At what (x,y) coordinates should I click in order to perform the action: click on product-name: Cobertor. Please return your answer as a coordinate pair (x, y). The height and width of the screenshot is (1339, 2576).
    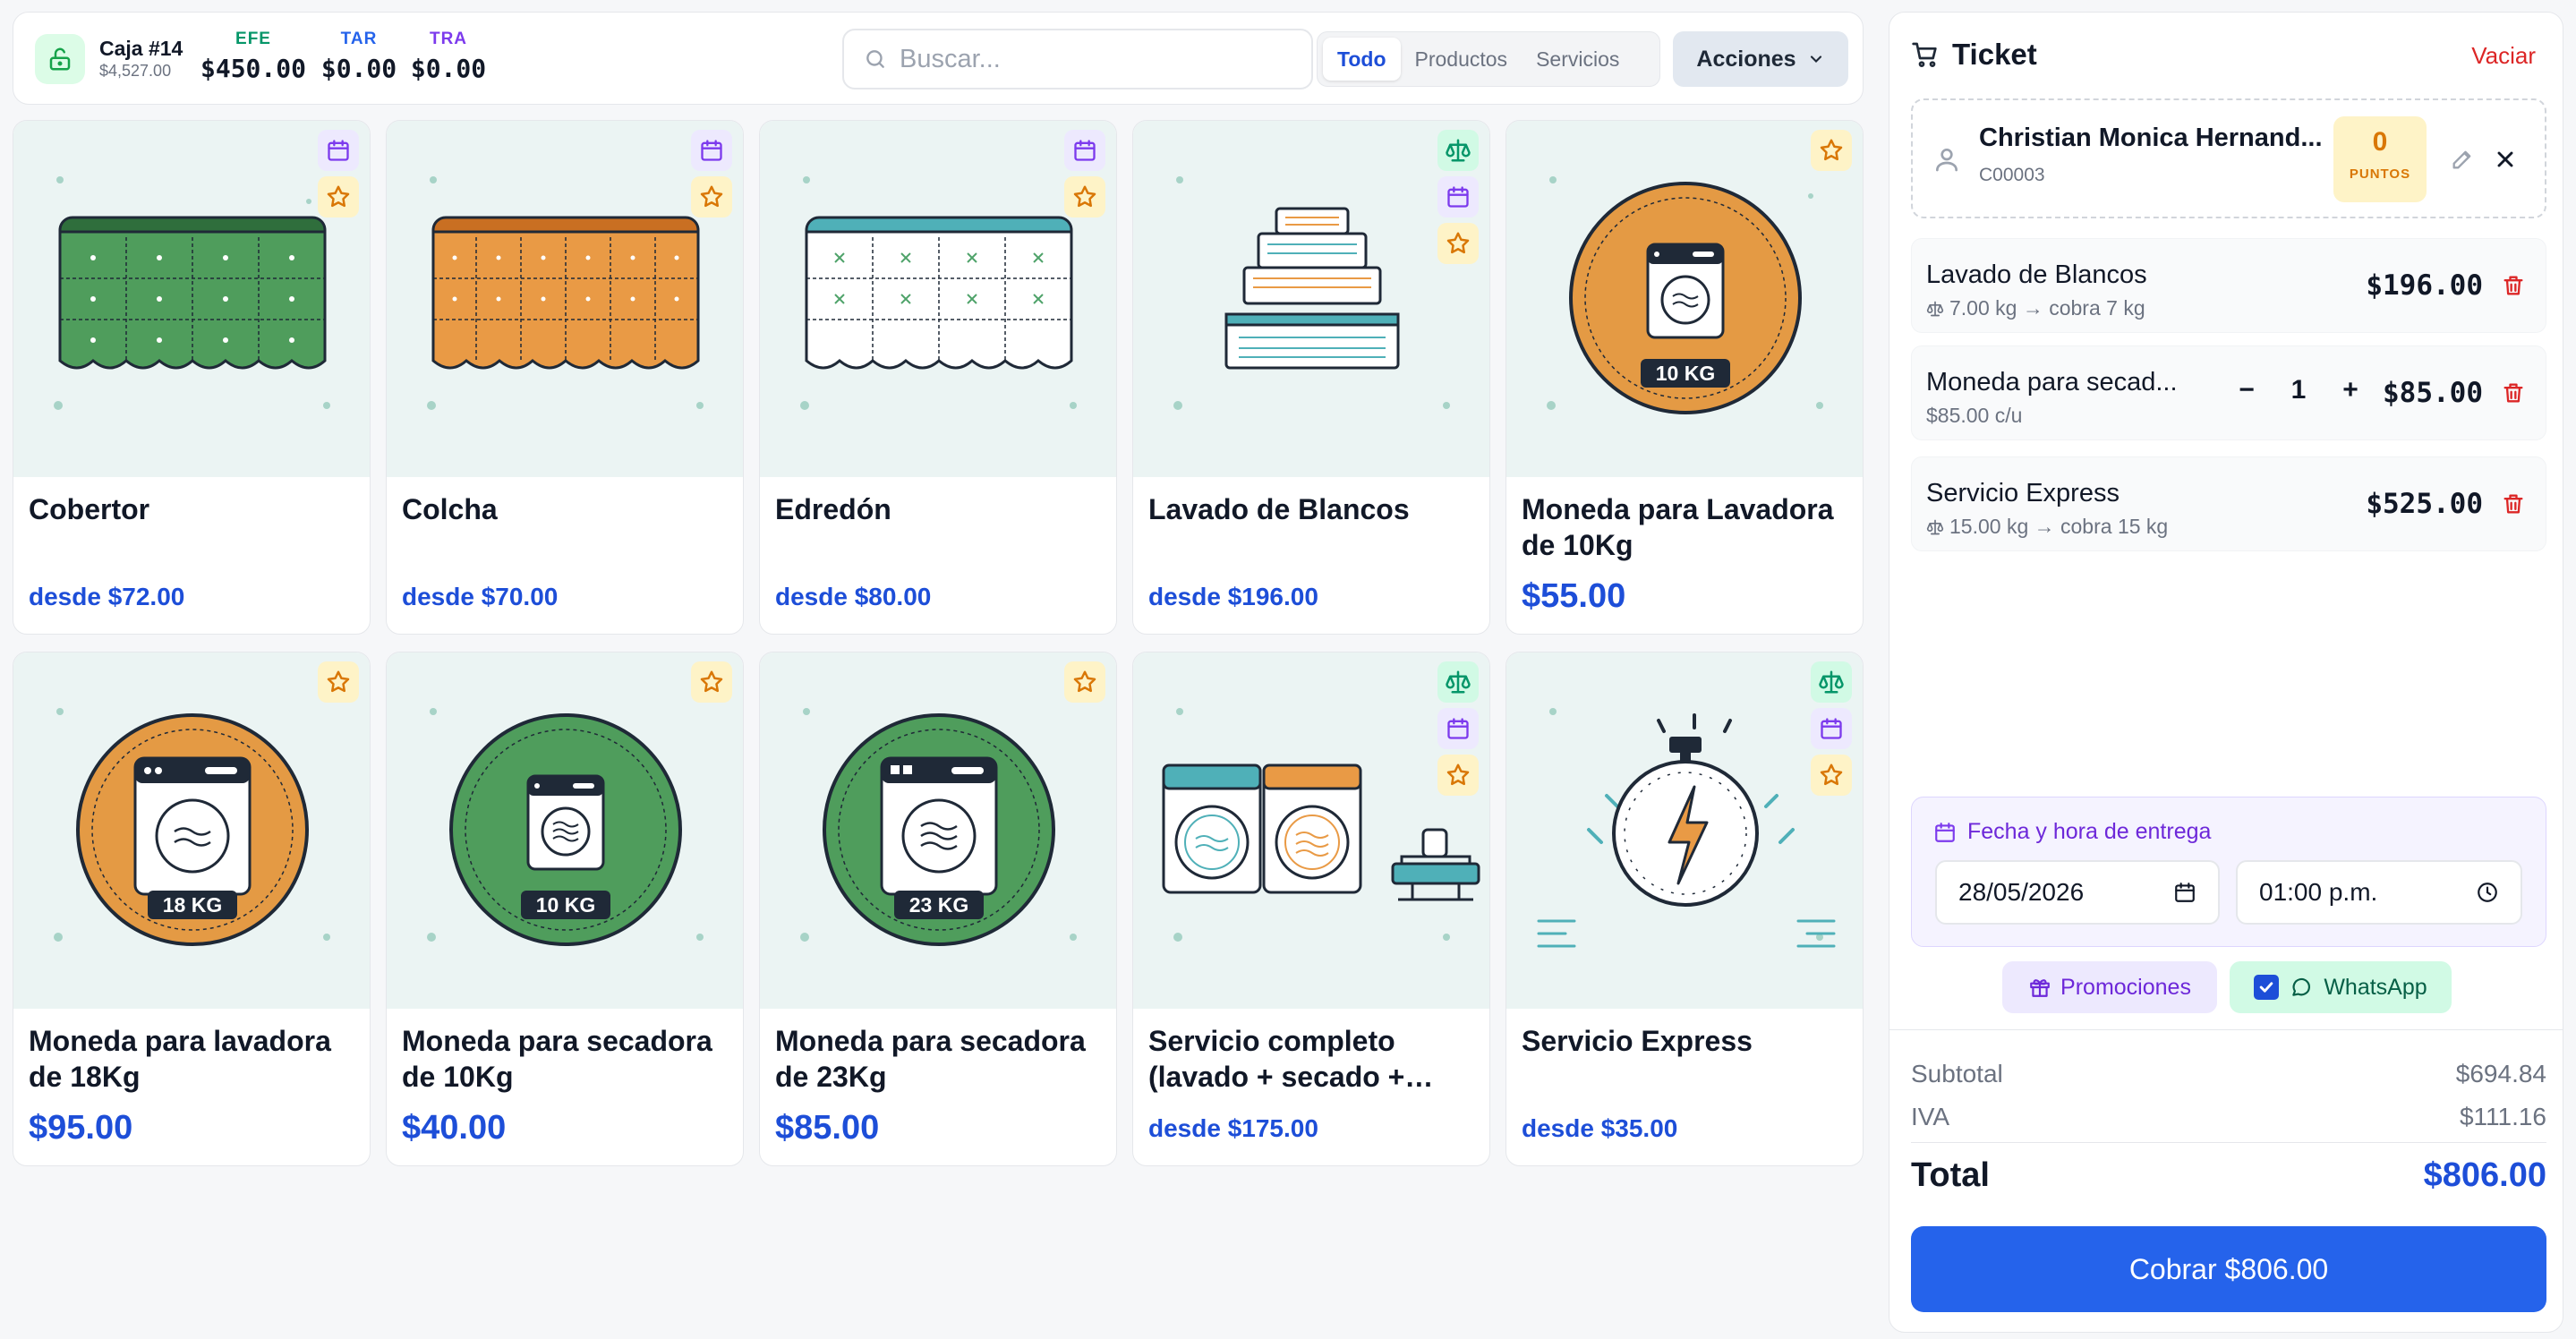
    Looking at the image, I should click on (89, 509).